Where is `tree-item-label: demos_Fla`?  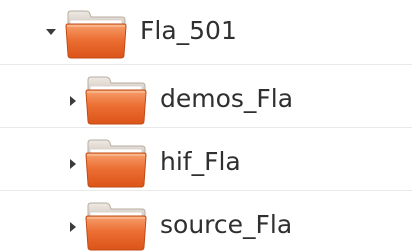
tree-item-label: demos_Fla is located at coordinates (227, 98).